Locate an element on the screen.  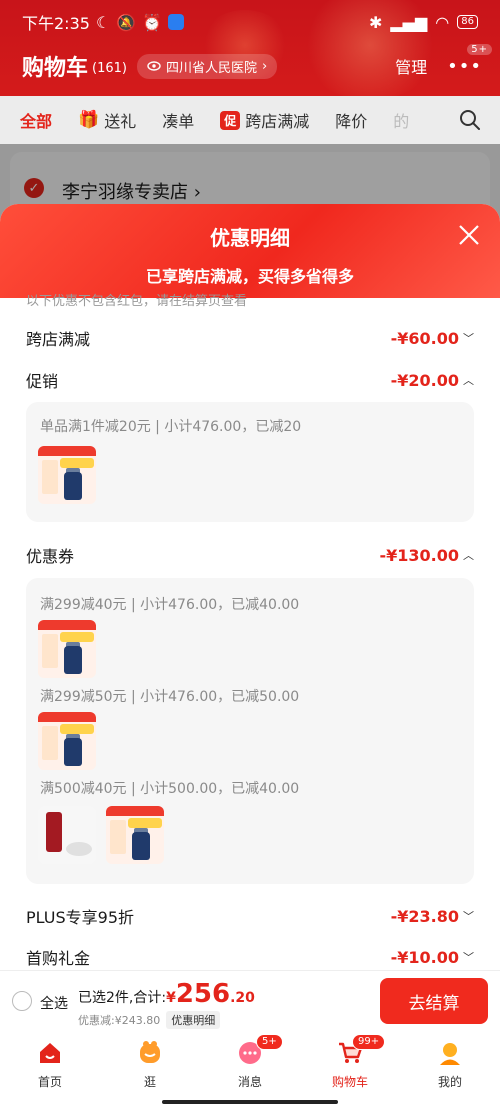
manage-button: 管理 is located at coordinates (411, 66).